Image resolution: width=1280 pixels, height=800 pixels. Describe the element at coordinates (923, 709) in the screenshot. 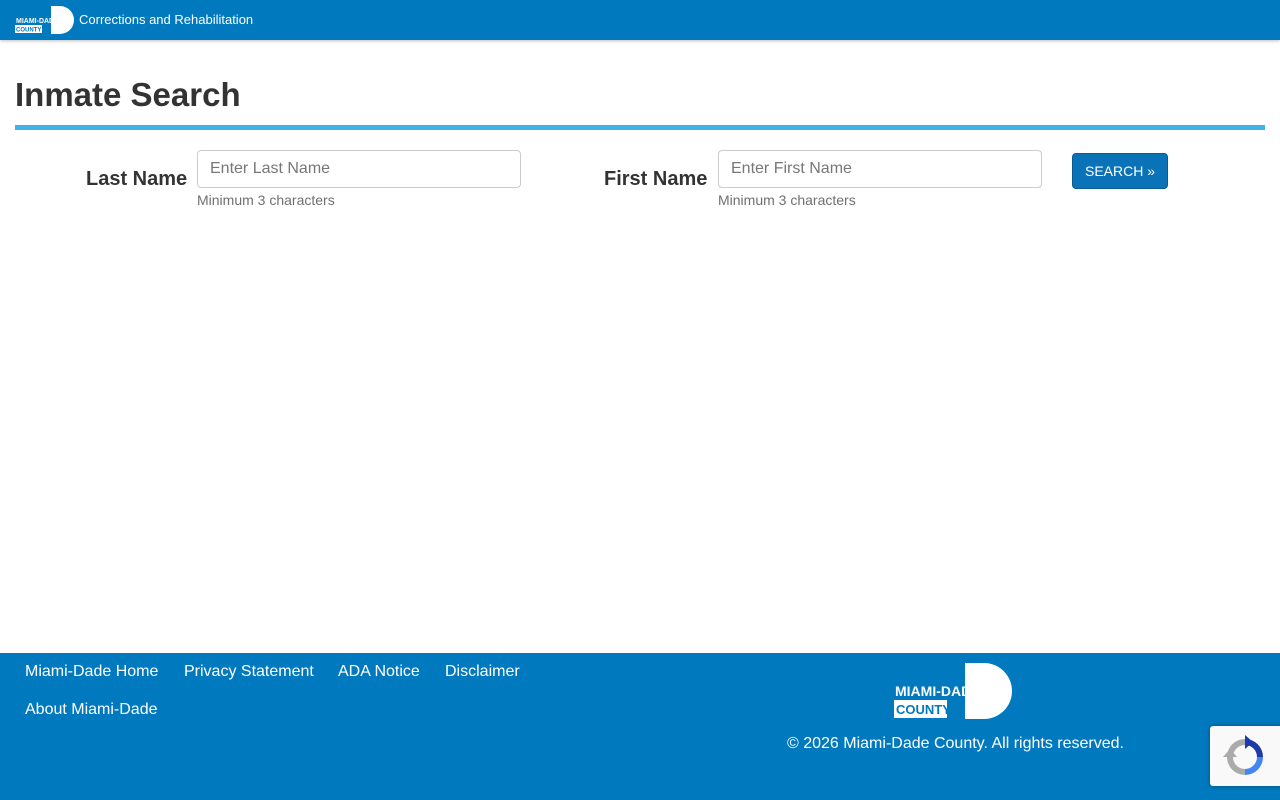

I see `footer-logo-text-bottom: COUNTY` at that location.